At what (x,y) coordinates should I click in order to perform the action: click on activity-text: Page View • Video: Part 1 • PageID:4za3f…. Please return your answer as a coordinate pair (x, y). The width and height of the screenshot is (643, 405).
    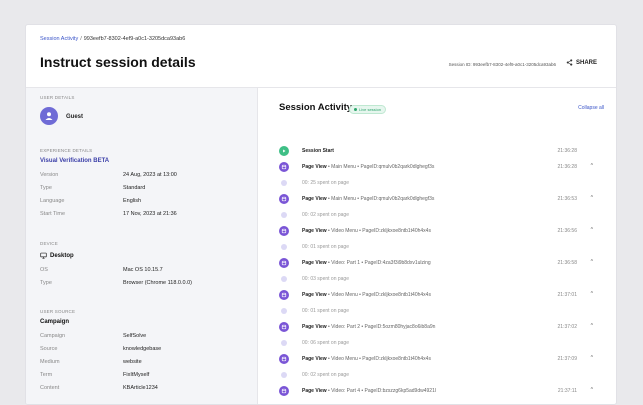
    Looking at the image, I should click on (366, 263).